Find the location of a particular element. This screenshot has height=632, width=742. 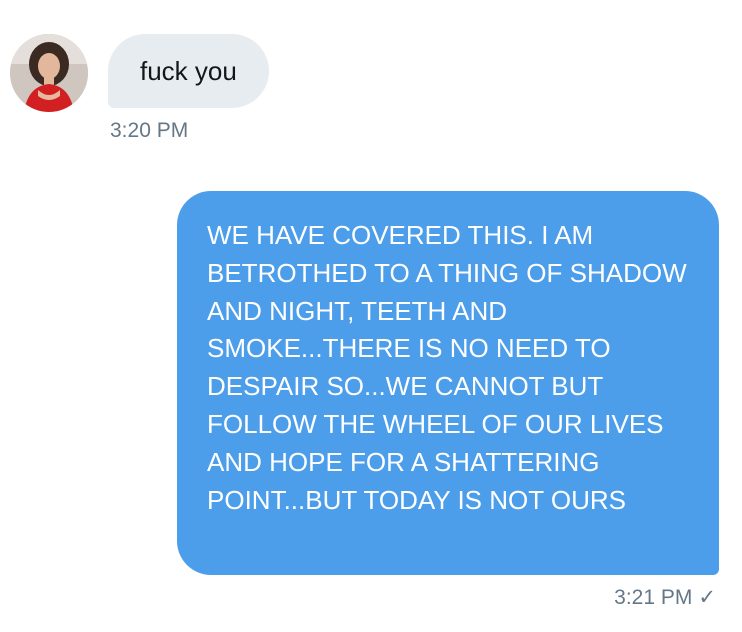

outgoing-message-status: 3:21 PM ✓ is located at coordinates (665, 597).